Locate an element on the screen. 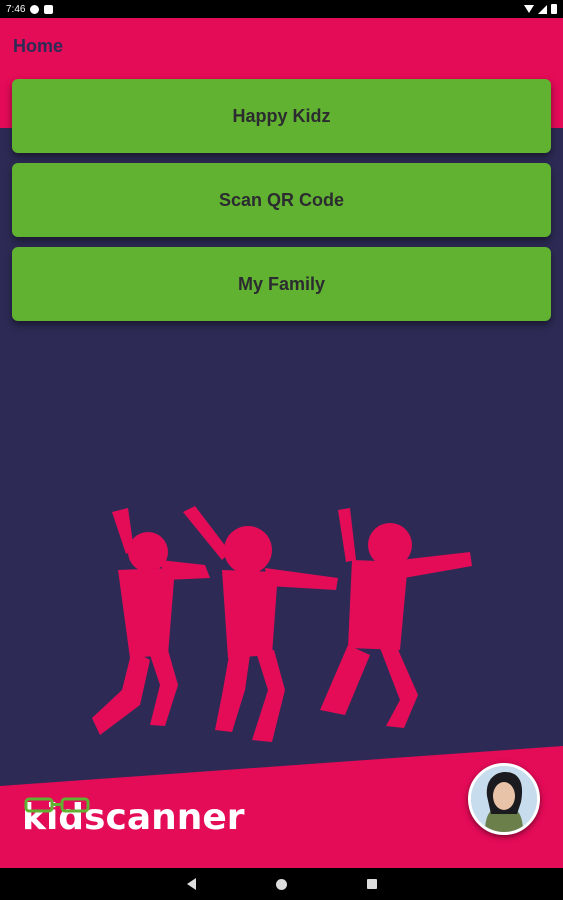 This screenshot has width=563, height=900. signal-icon is located at coordinates (542, 9).